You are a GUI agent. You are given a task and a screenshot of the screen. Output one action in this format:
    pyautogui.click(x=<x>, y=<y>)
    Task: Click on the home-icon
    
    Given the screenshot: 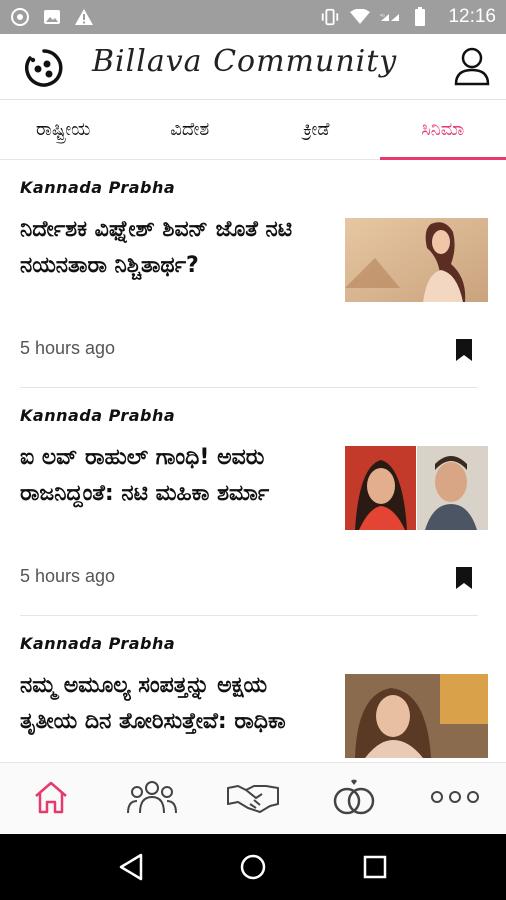 What is the action you would take?
    pyautogui.click(x=51, y=799)
    